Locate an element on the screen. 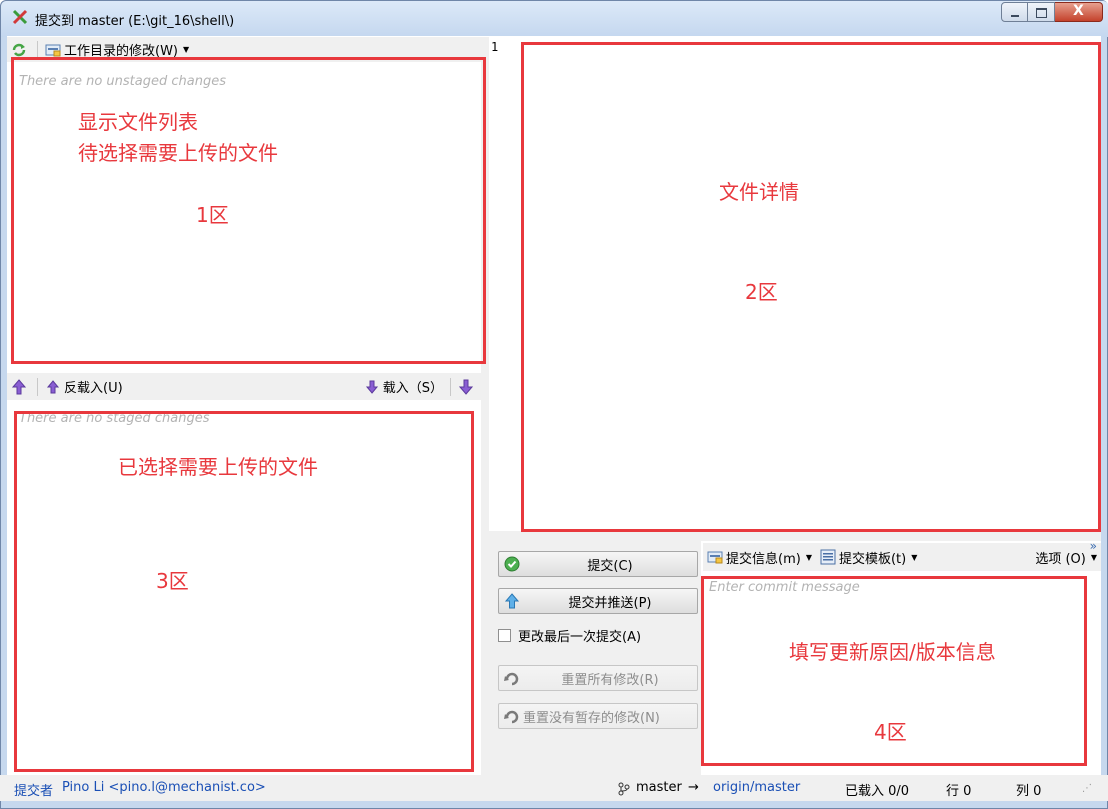  options-menu-label: 选项 (O) is located at coordinates (1060, 559).